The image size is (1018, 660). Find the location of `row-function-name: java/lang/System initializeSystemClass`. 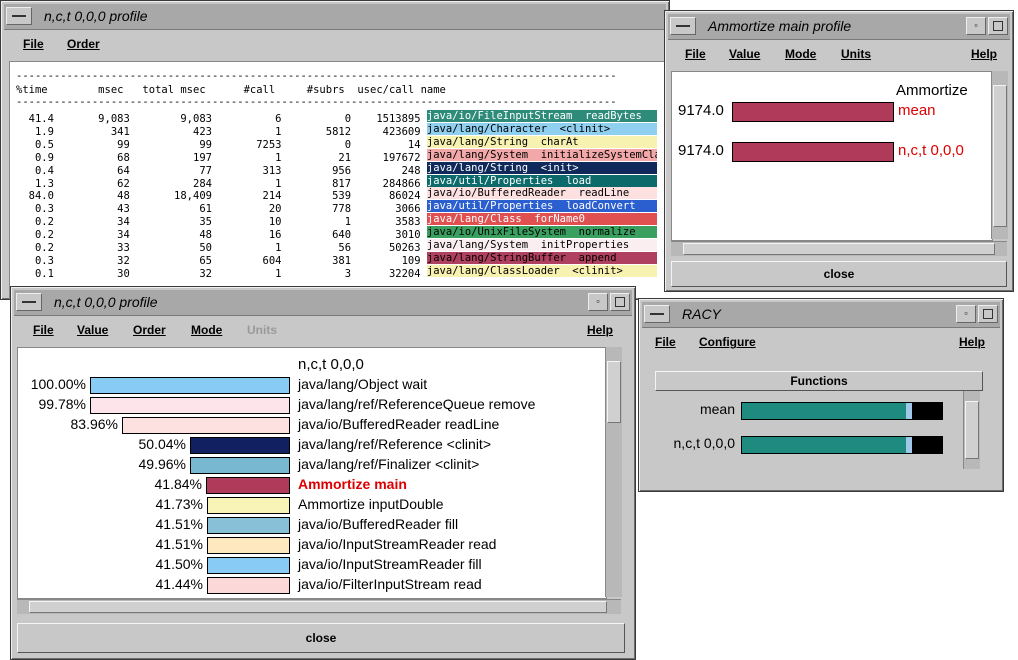

row-function-name: java/lang/System initializeSystemClass is located at coordinates (541, 154).